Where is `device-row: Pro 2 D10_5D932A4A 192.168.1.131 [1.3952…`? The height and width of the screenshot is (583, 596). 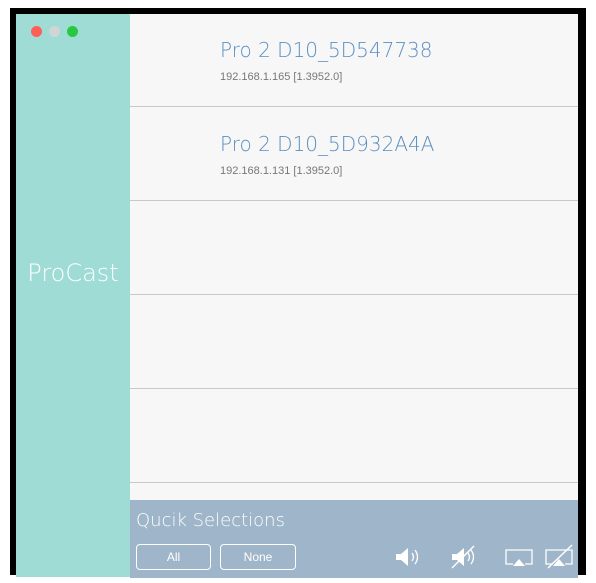 device-row: Pro 2 D10_5D932A4A 192.168.1.131 [1.3952… is located at coordinates (354, 154).